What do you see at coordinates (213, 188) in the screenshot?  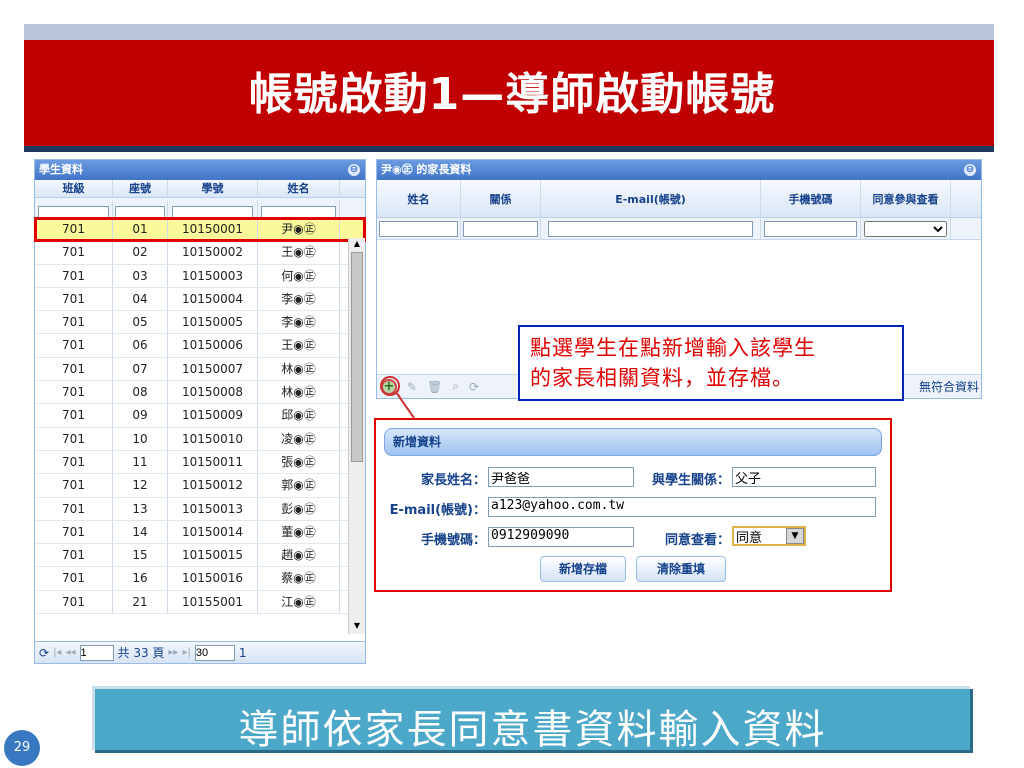 I see `column-header-student-id: 學號` at bounding box center [213, 188].